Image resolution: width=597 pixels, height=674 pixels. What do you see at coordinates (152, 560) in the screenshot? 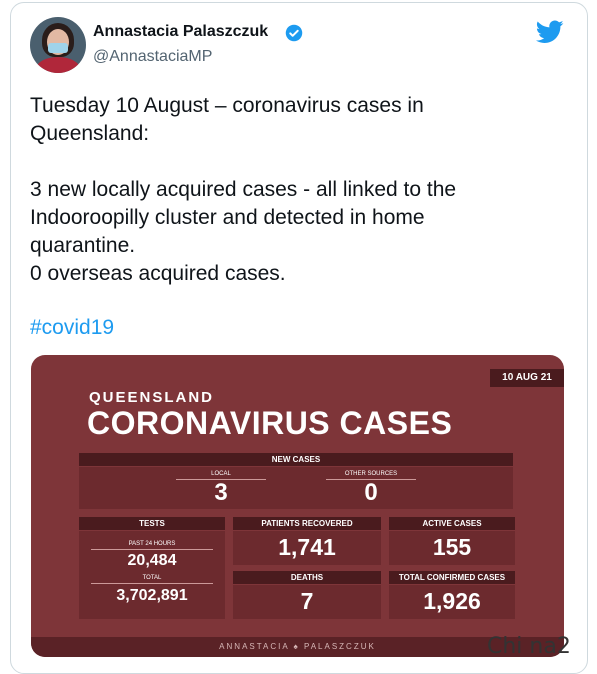
I see `past24-value: 20,484` at bounding box center [152, 560].